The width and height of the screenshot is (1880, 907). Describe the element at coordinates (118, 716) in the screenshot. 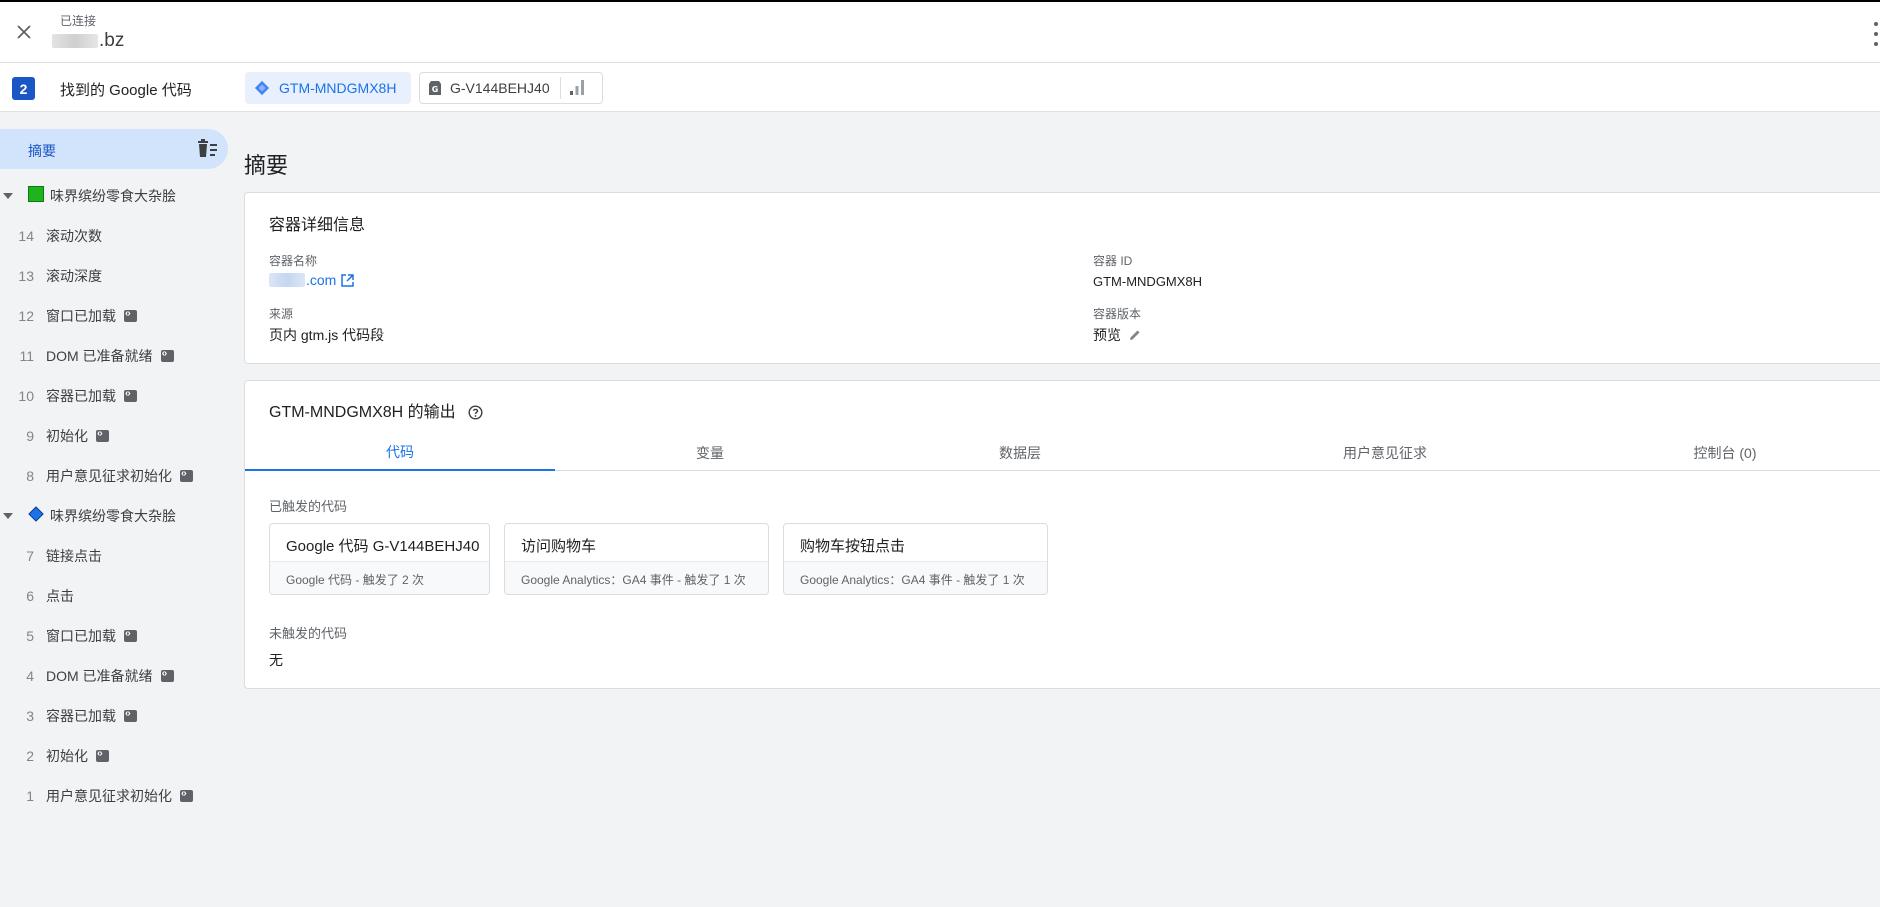

I see `sidebar-item-event: 3 容器已加载` at that location.